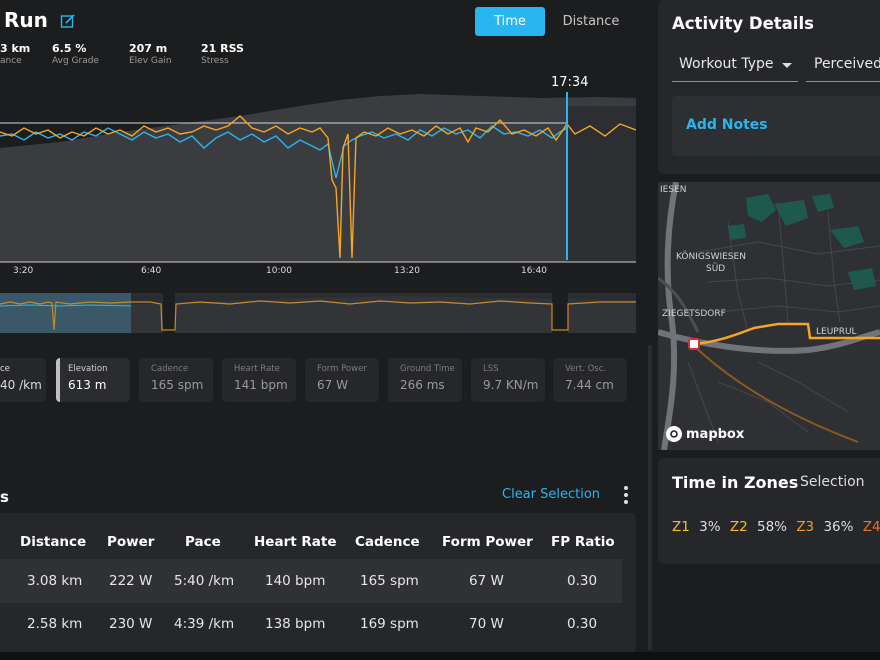  I want to click on zones-list: Z1 3% Z2 58% Z3 36% Z4, so click(776, 527).